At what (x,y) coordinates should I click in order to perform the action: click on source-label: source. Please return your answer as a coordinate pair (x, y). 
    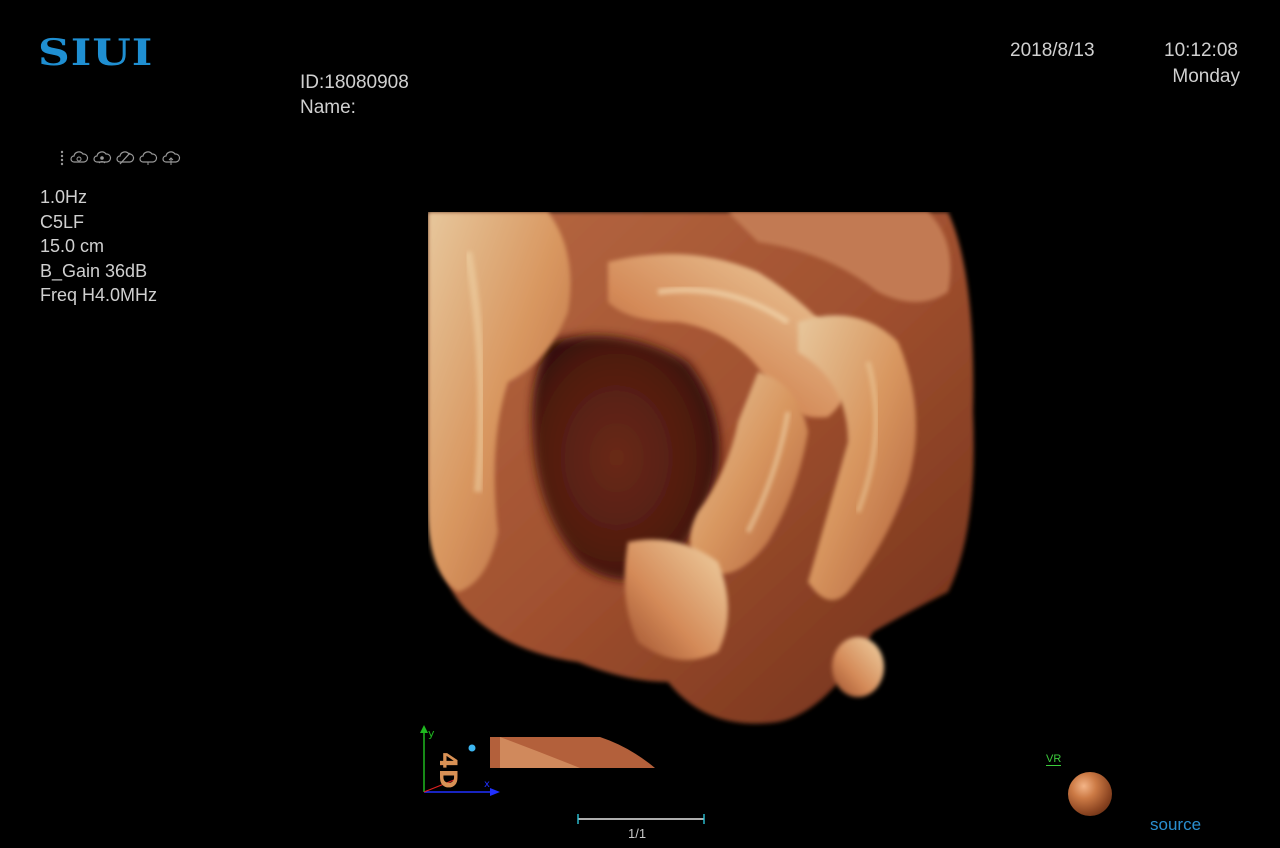
    Looking at the image, I should click on (1175, 825).